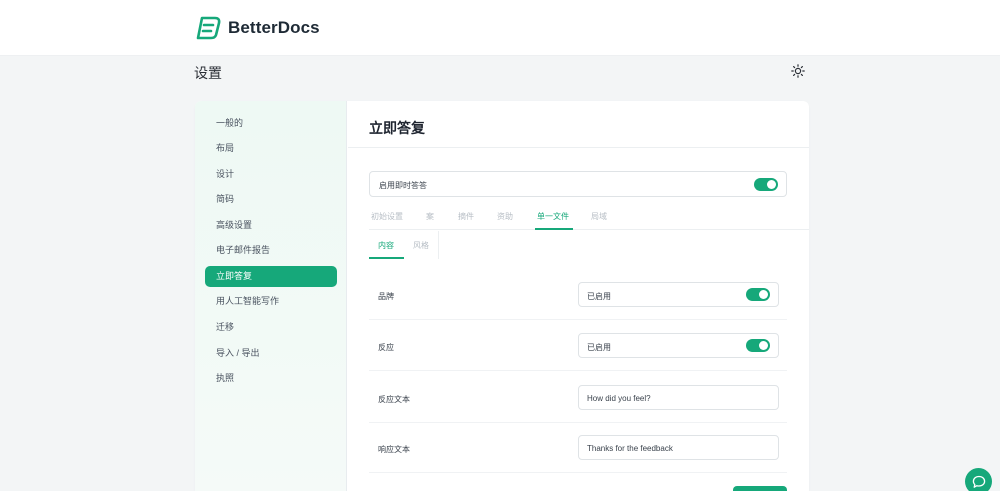  I want to click on subtab-content: 内容, so click(386, 245).